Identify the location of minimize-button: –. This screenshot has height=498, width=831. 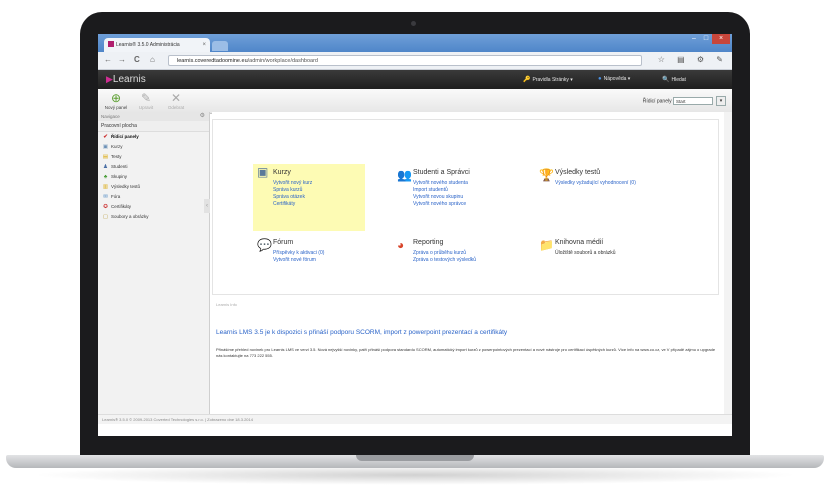
(694, 39).